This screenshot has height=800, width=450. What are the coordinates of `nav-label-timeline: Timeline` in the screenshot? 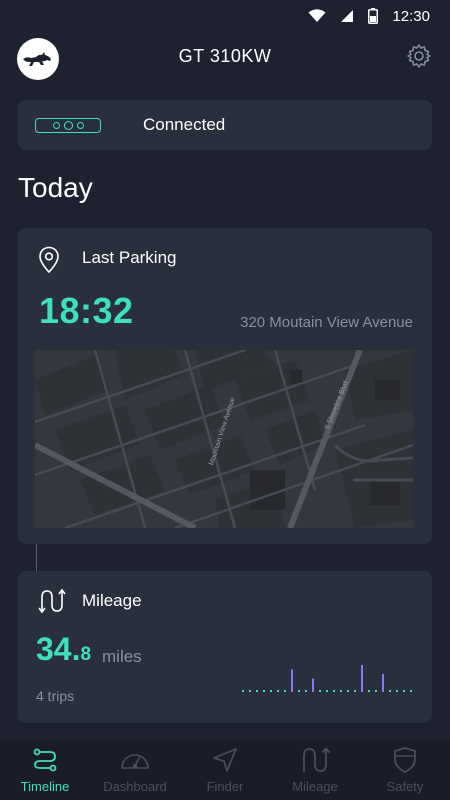 It's located at (45, 786).